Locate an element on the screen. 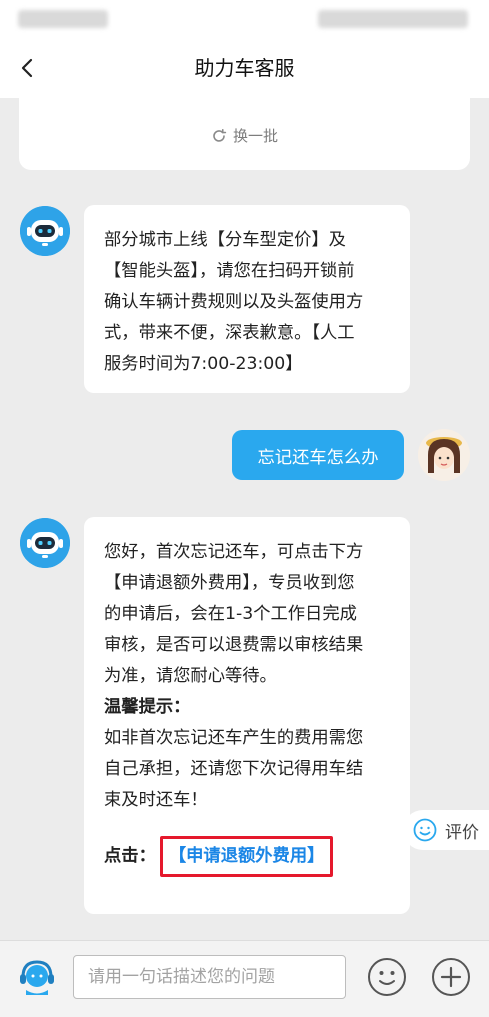 The width and height of the screenshot is (489, 1017). plus-icon is located at coordinates (451, 977).